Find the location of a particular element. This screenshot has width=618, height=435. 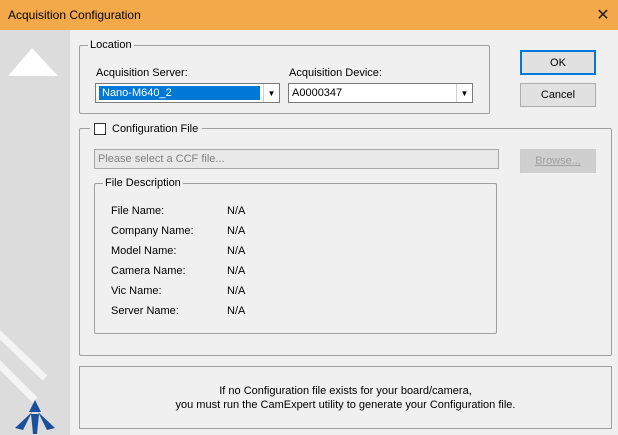

vic-name-label: Vic Name: is located at coordinates (136, 291).